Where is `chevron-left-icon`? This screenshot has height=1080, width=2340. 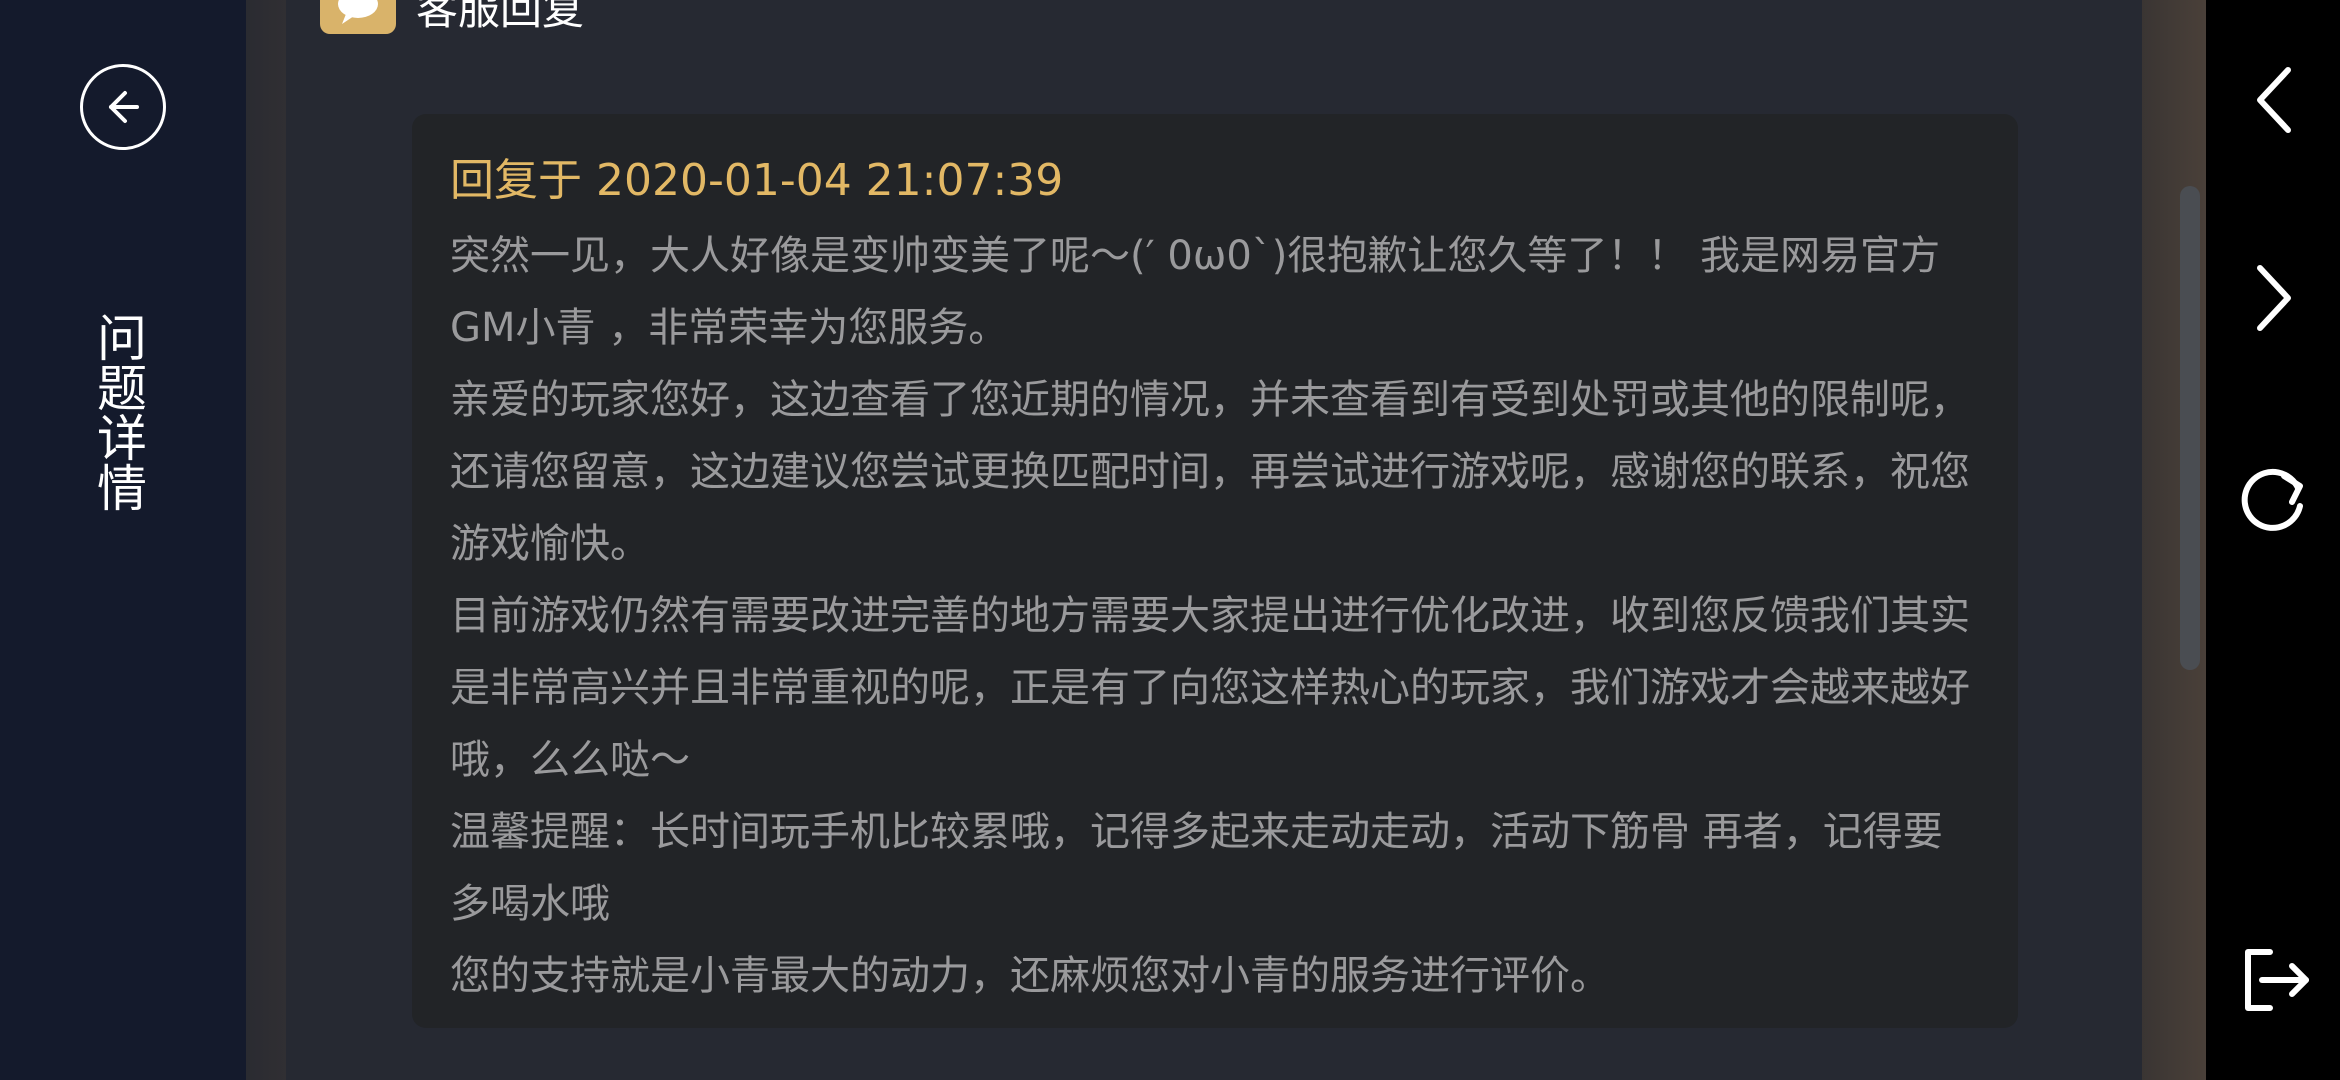 chevron-left-icon is located at coordinates (2274, 100).